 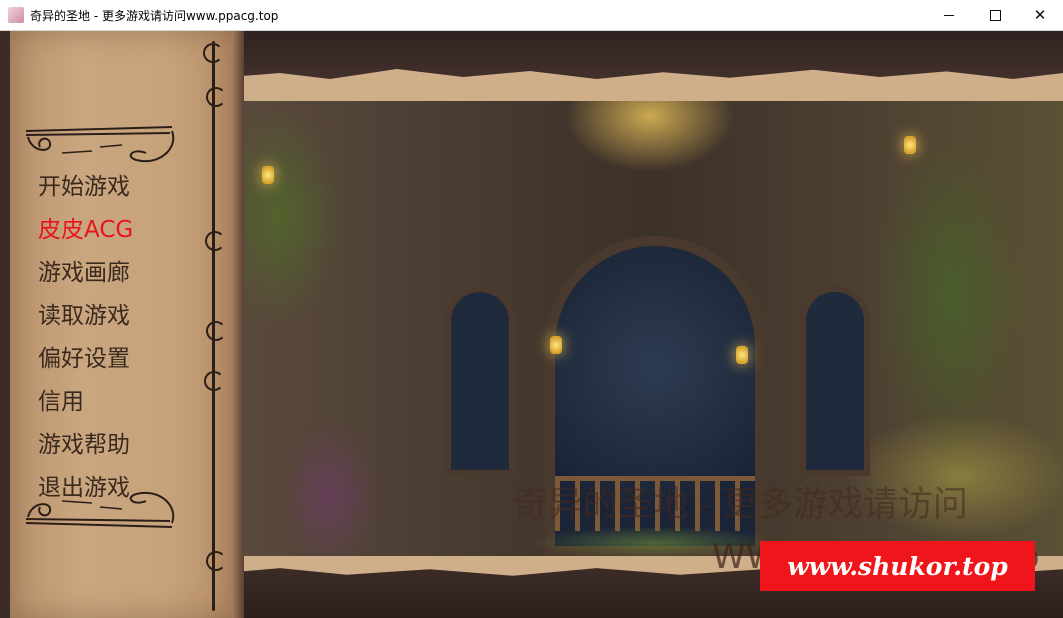 What do you see at coordinates (238, 324) in the screenshot?
I see `panel-edge` at bounding box center [238, 324].